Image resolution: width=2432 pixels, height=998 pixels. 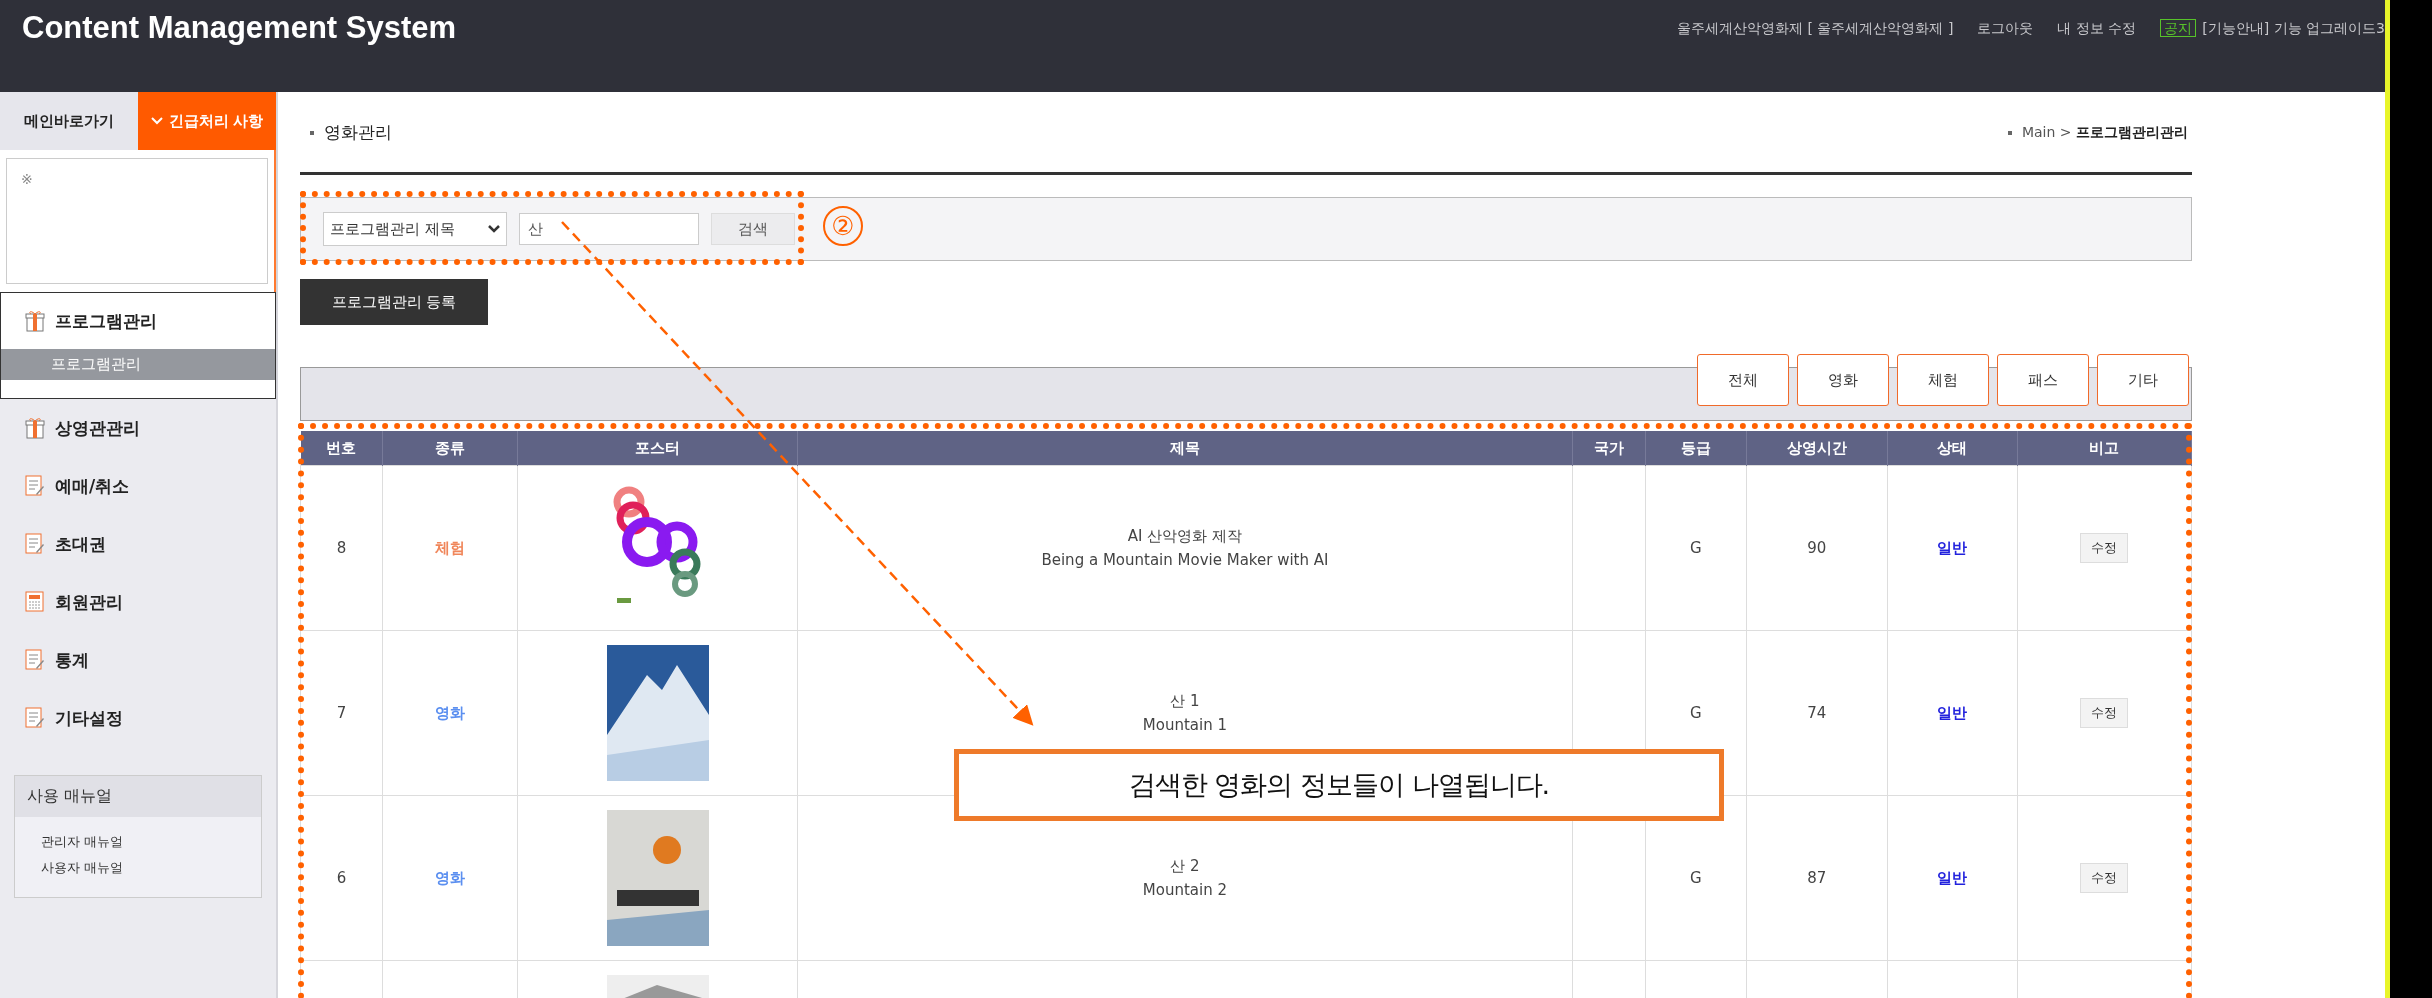 I want to click on page-title: 영화관리, so click(x=358, y=131).